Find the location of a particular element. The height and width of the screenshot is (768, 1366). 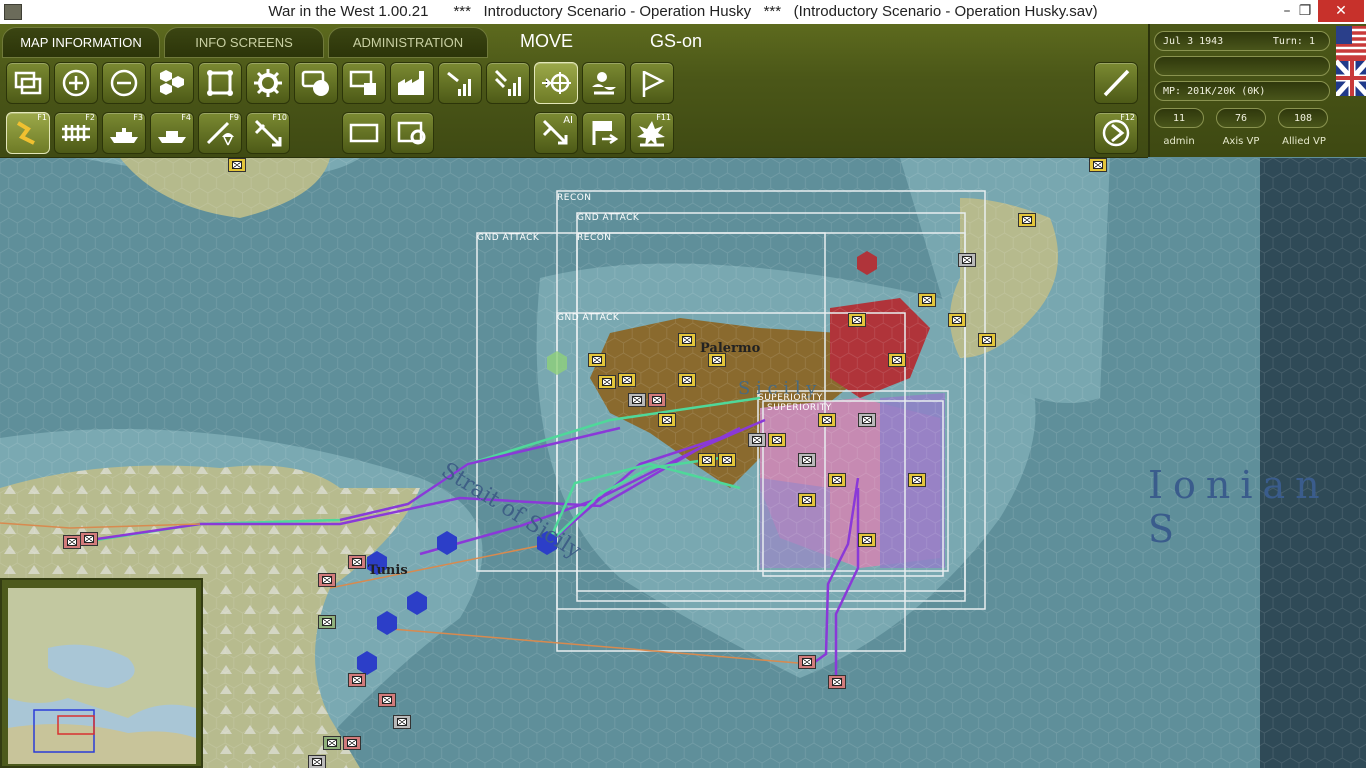

retreat-flag-button is located at coordinates (604, 133).